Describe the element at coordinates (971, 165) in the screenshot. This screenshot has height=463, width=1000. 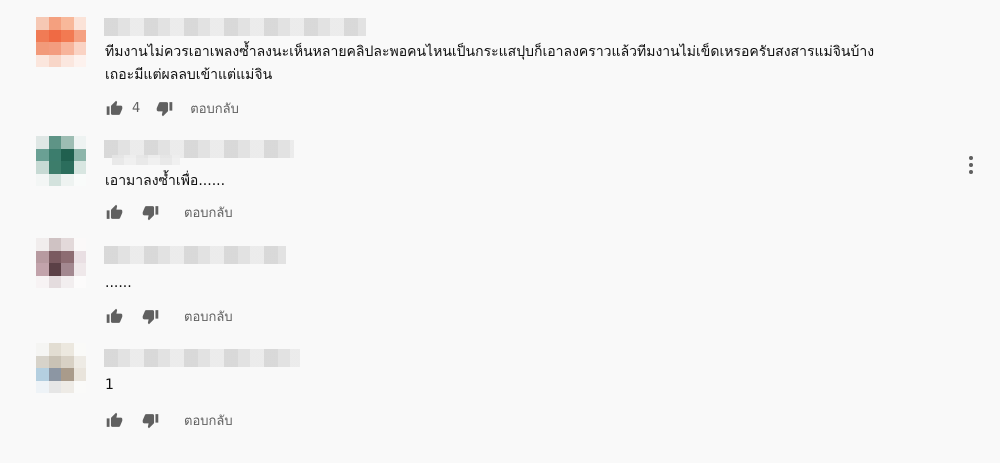
I see `more-vertical-icon` at that location.